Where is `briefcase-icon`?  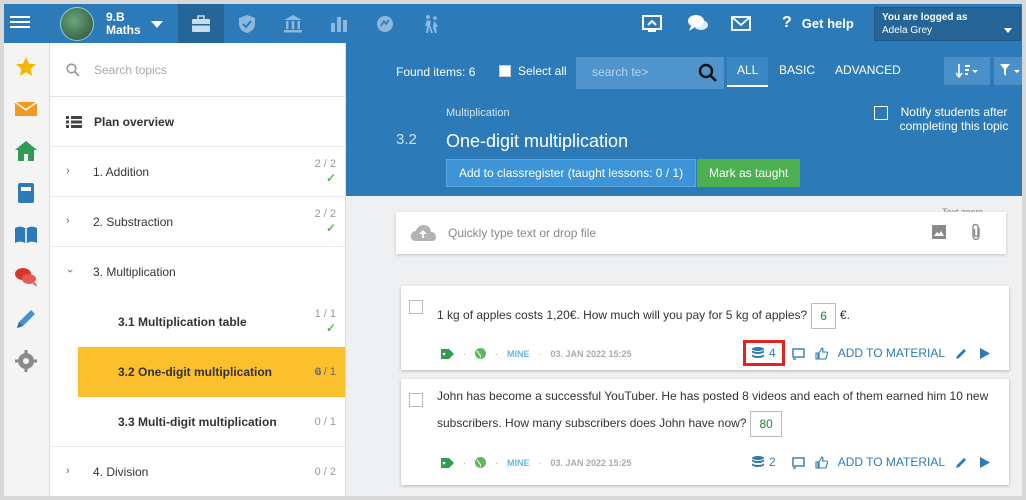 briefcase-icon is located at coordinates (201, 23).